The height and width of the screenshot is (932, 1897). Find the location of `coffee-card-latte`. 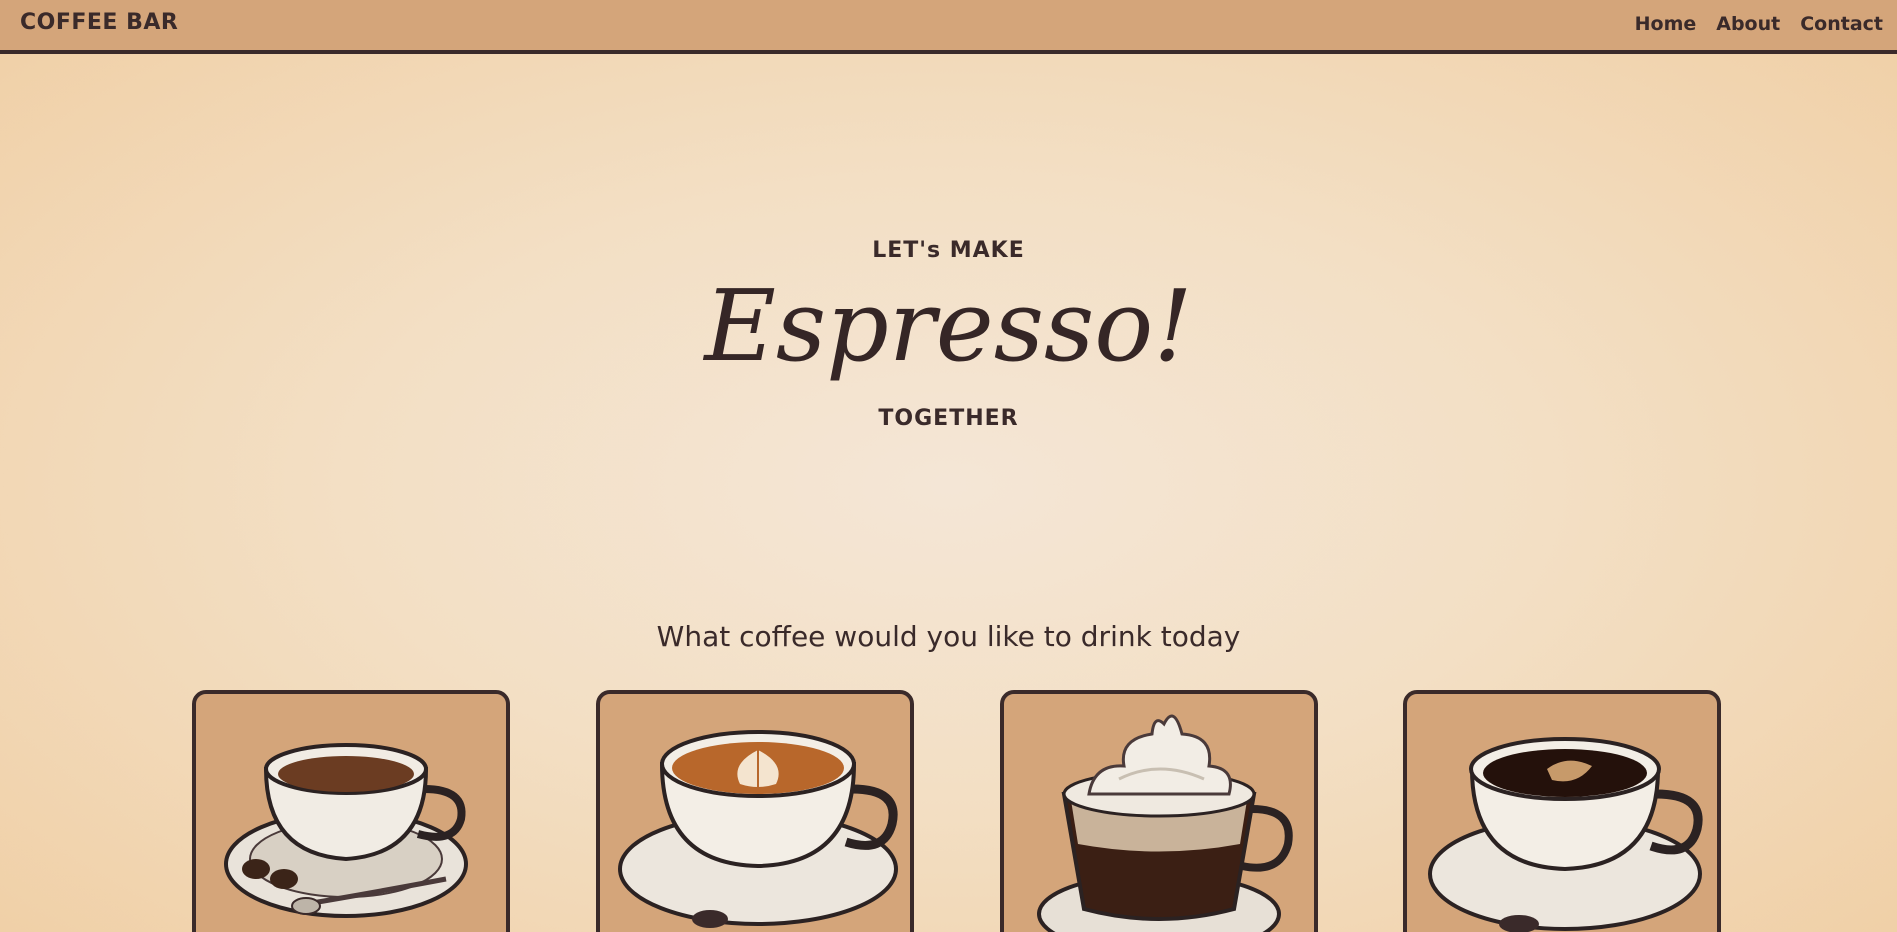

coffee-card-latte is located at coordinates (755, 811).